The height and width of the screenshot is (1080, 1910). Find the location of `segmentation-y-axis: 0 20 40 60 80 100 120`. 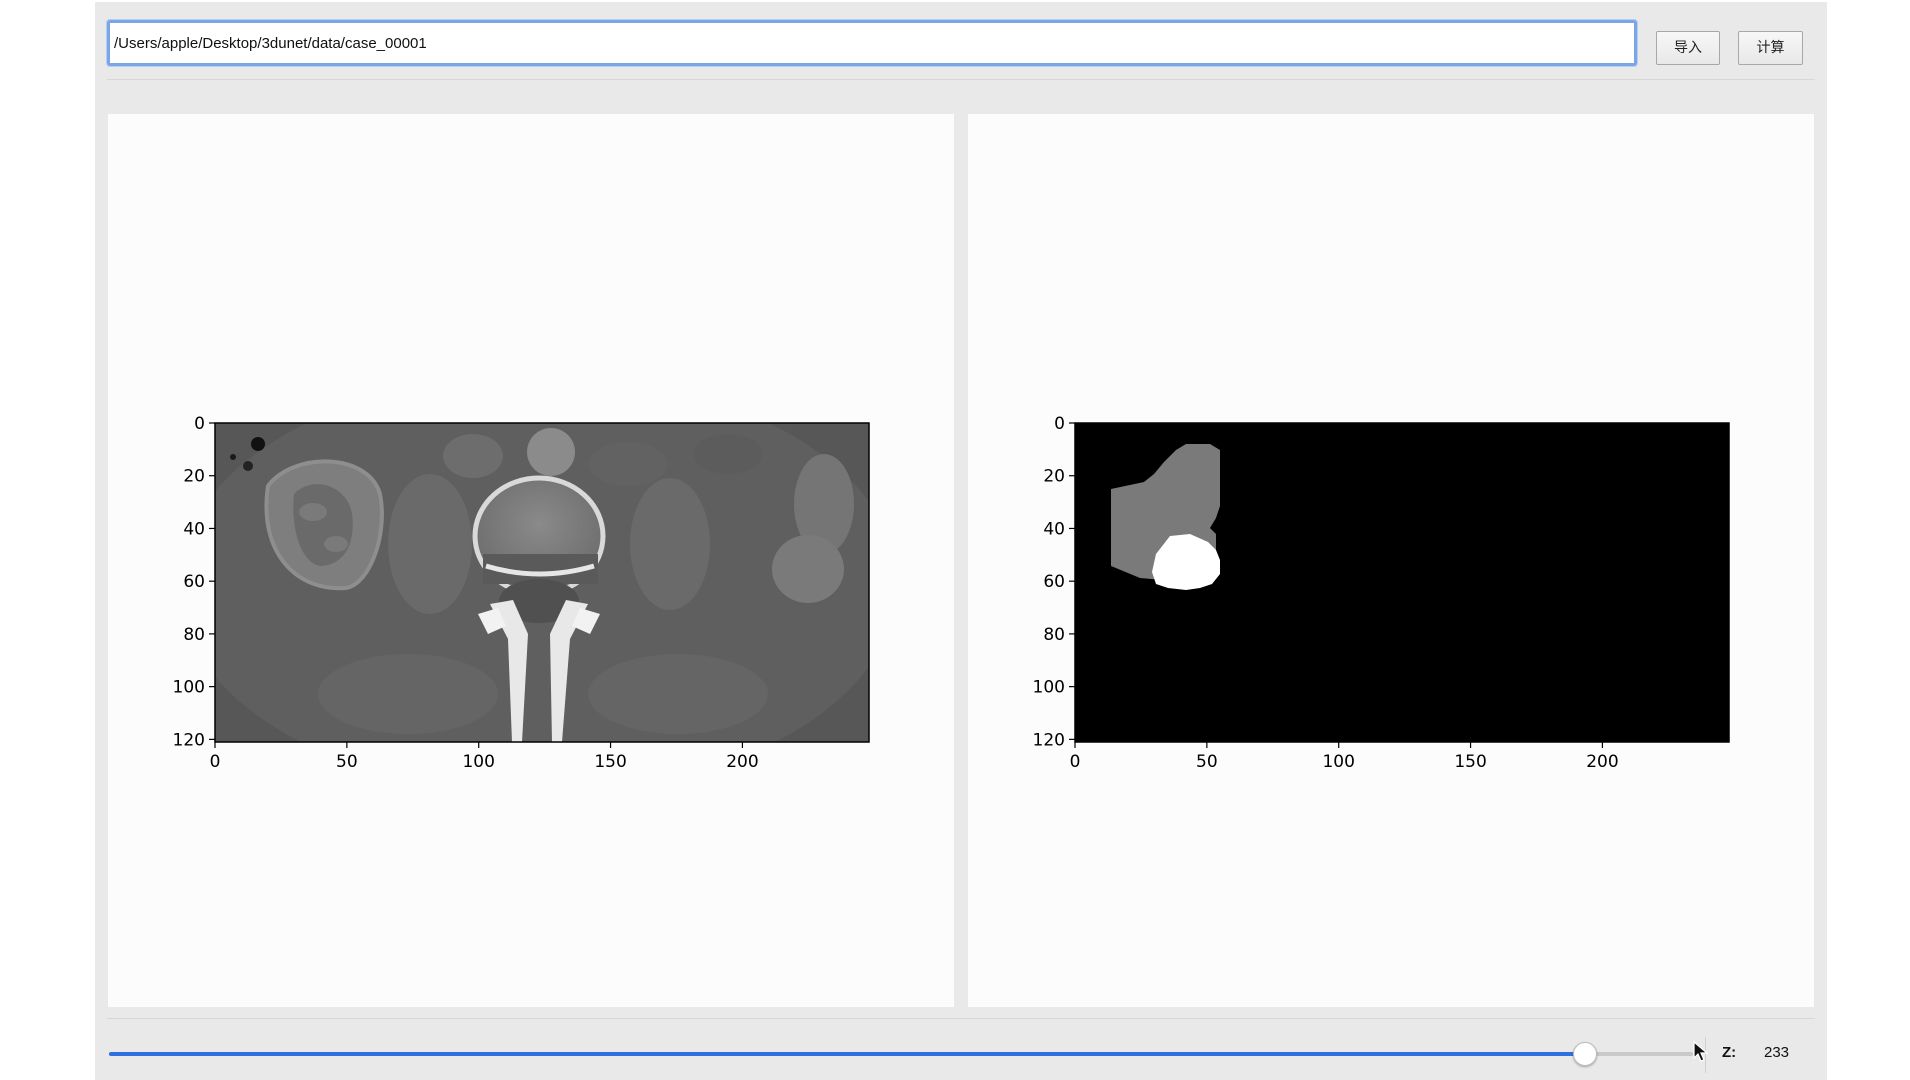

segmentation-y-axis: 0 20 40 60 80 100 120 is located at coordinates (1054, 582).